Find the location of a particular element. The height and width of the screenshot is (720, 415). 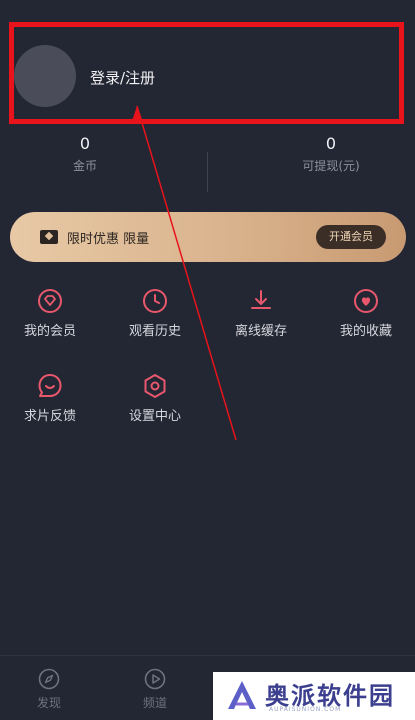

nav-channel: 频道 is located at coordinates (155, 689).